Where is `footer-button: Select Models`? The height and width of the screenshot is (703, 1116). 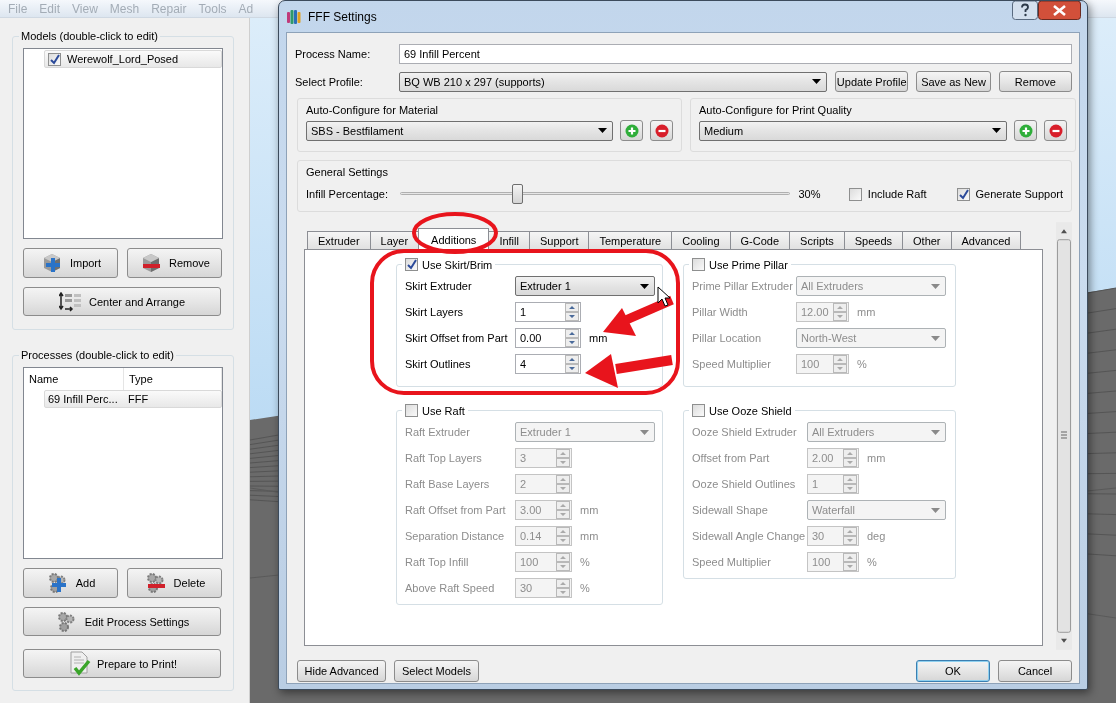
footer-button: Select Models is located at coordinates (436, 671).